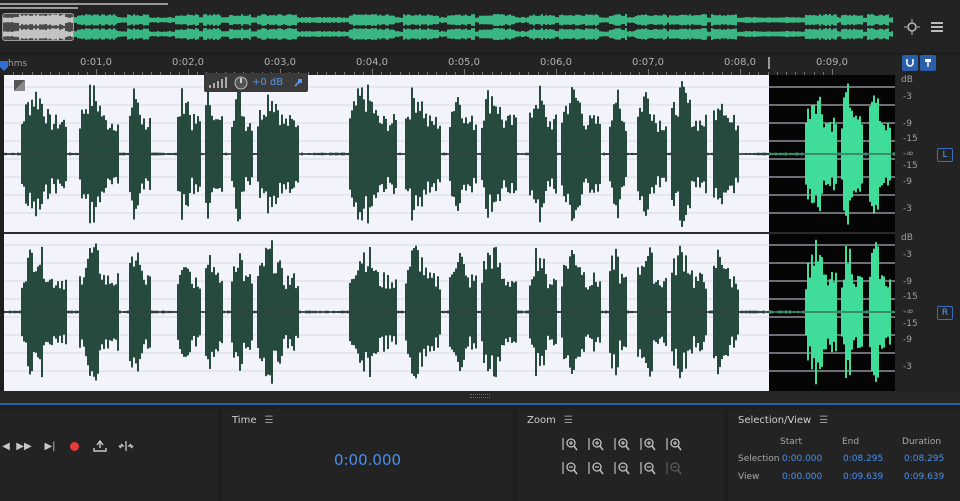 This screenshot has width=960, height=501. I want to click on panel-divider, so click(480, 404).